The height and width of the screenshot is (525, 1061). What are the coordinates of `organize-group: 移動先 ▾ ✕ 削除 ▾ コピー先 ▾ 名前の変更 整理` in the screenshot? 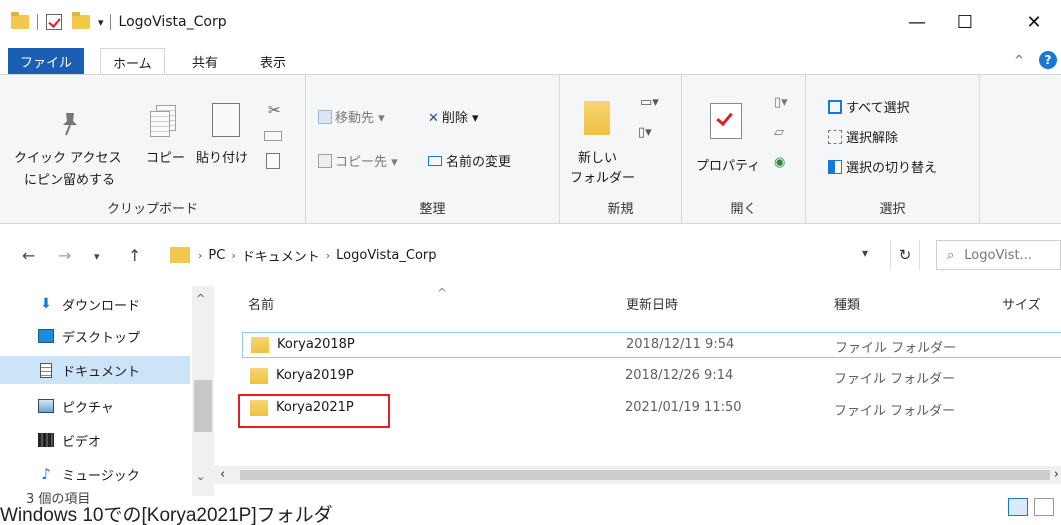 It's located at (433, 149).